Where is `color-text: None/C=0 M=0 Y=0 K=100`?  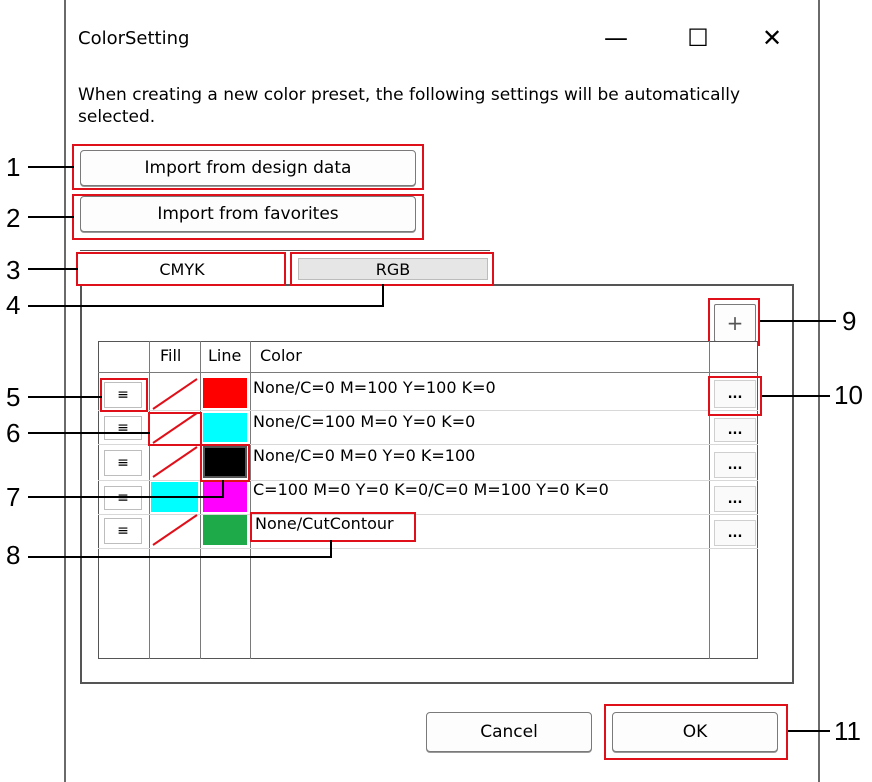
color-text: None/C=0 M=0 Y=0 K=100 is located at coordinates (364, 455).